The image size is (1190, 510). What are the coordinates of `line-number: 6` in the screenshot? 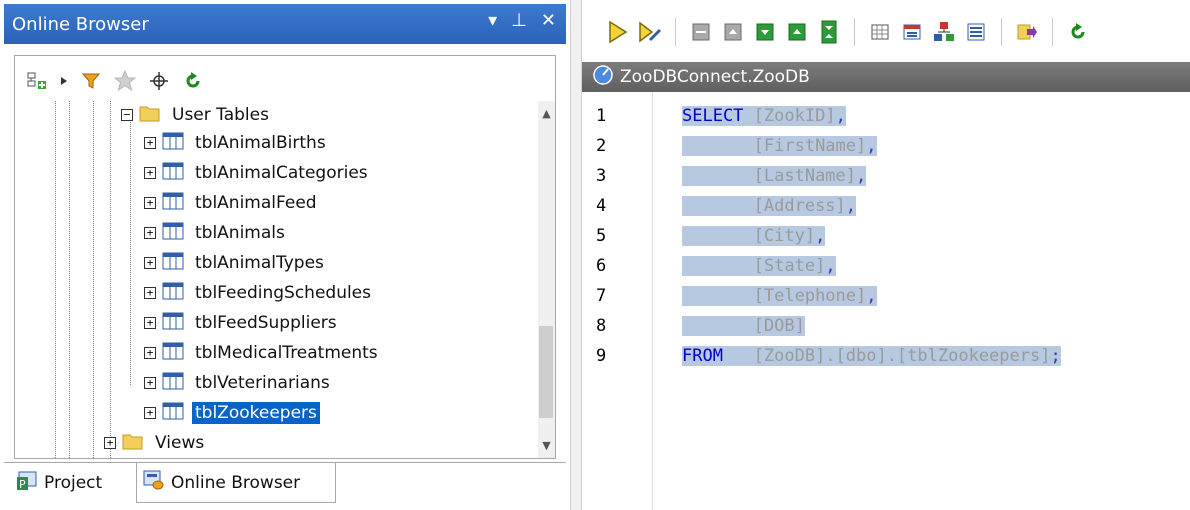 It's located at (601, 266).